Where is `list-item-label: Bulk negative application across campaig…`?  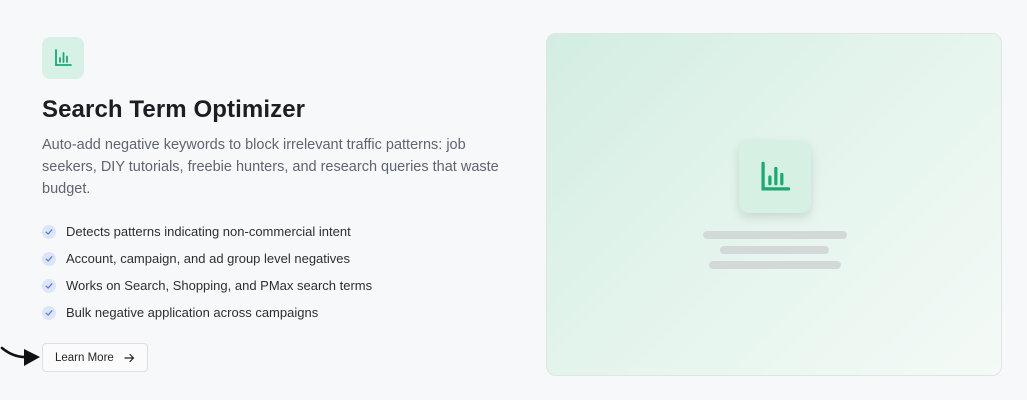
list-item-label: Bulk negative application across campaig… is located at coordinates (192, 312).